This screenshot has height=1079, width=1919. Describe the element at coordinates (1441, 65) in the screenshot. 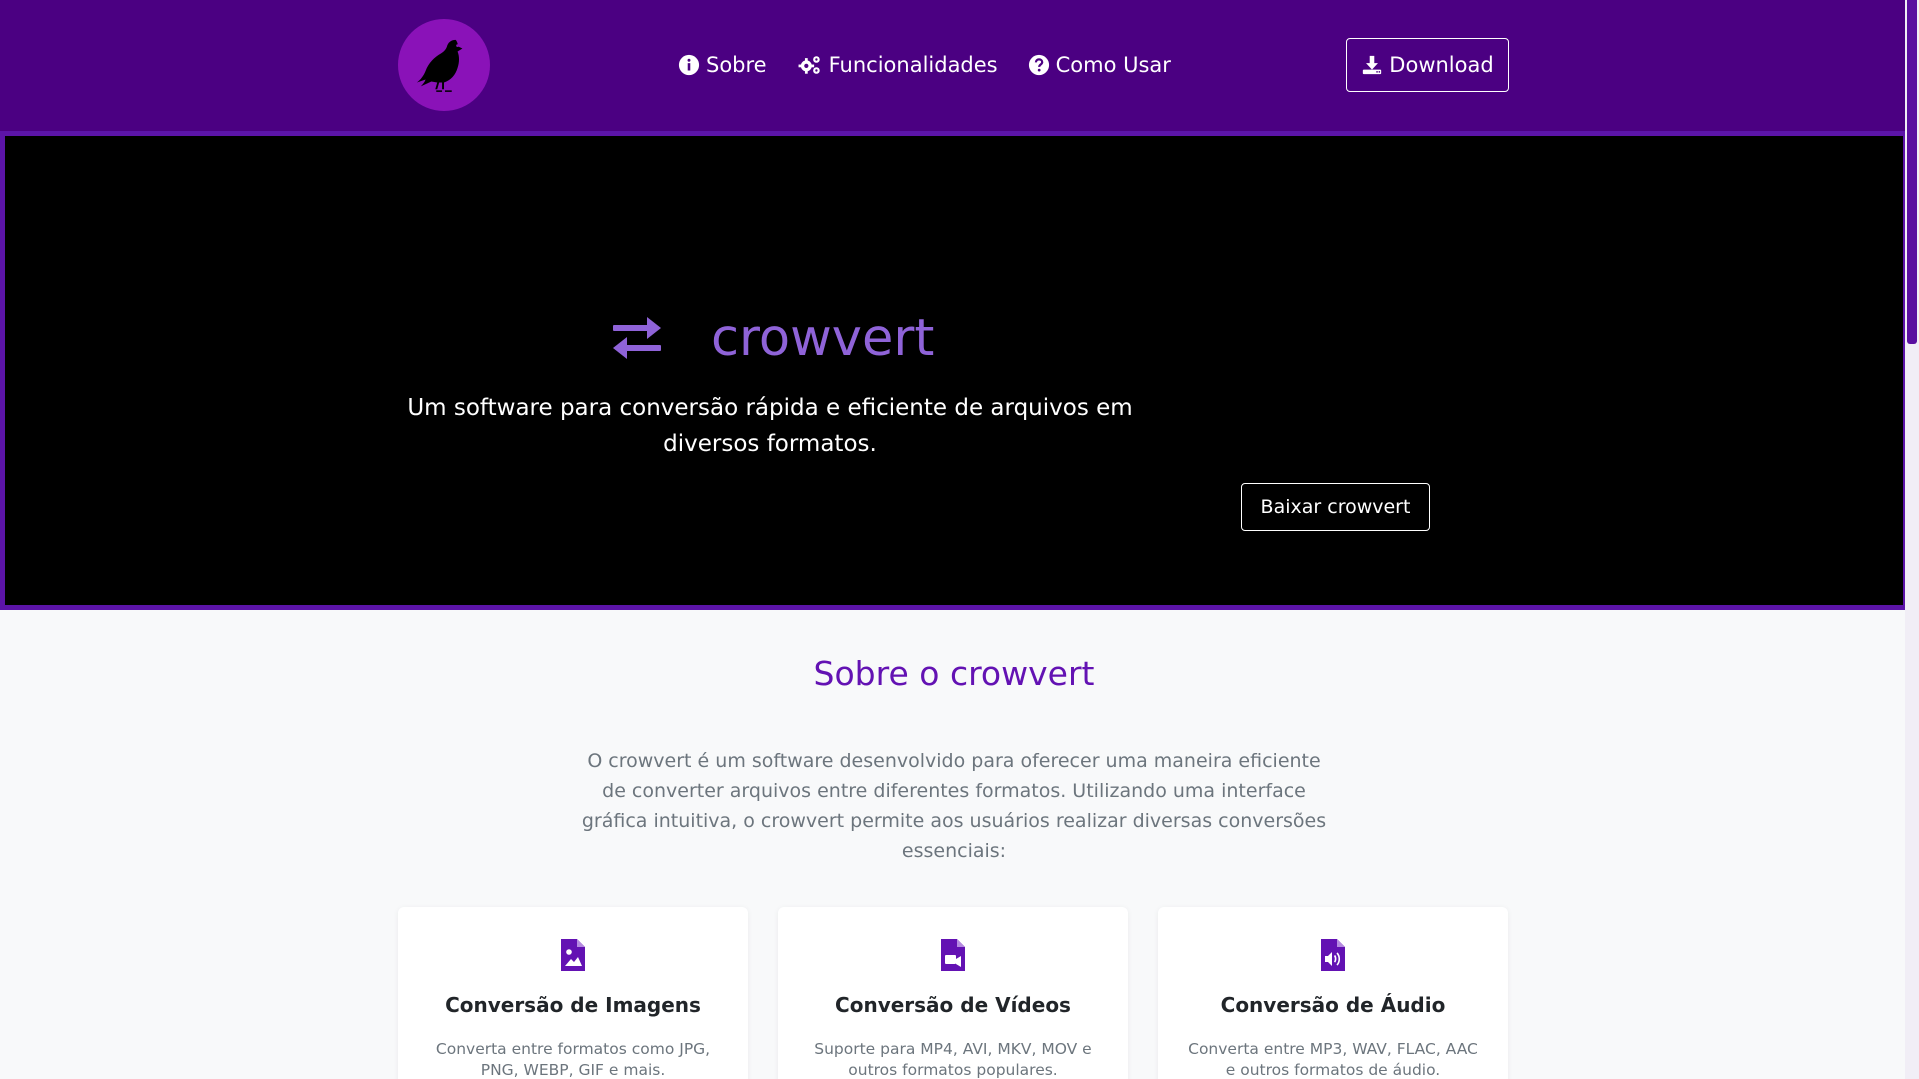

I see `download-button-label: Download` at that location.